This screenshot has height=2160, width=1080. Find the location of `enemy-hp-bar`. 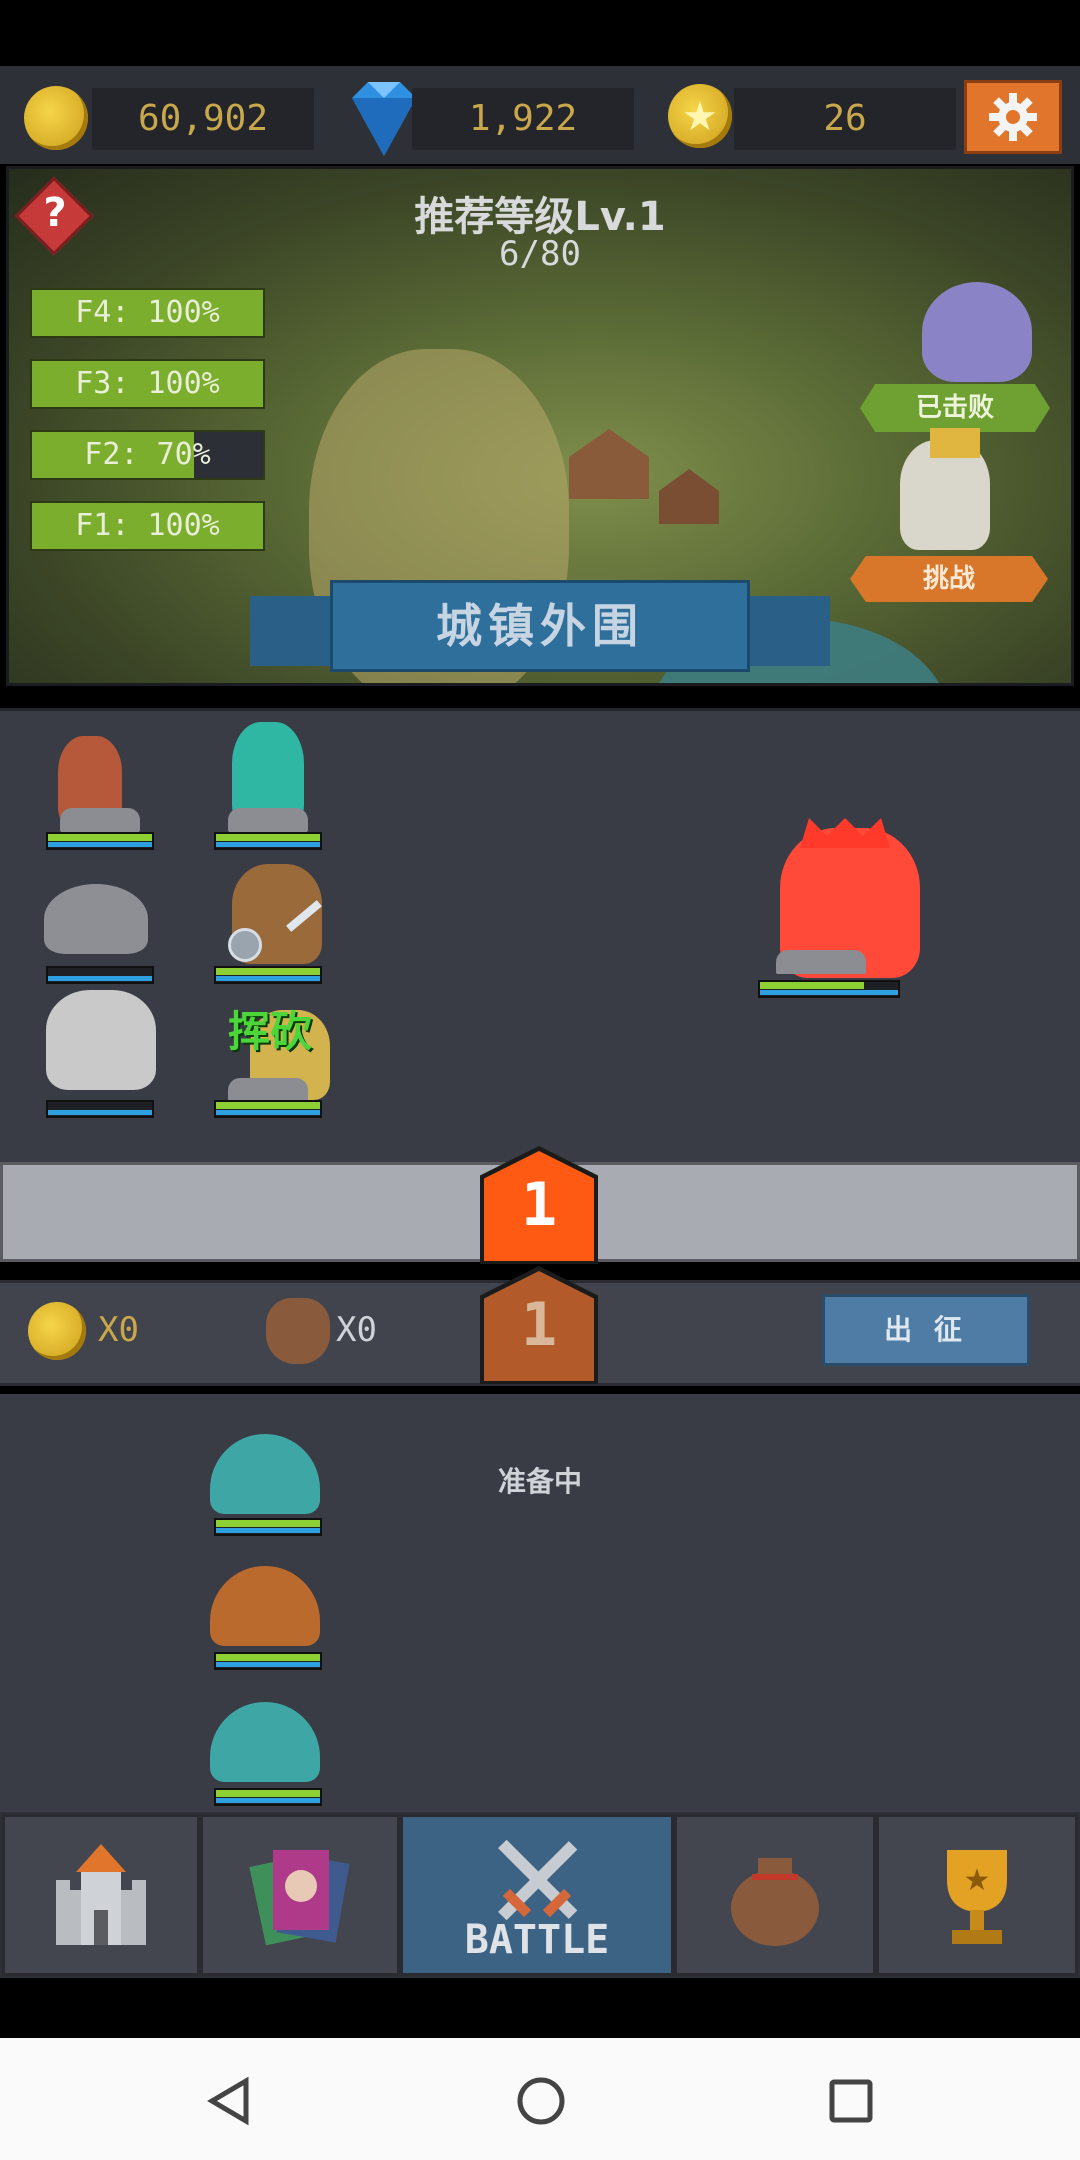

enemy-hp-bar is located at coordinates (829, 989).